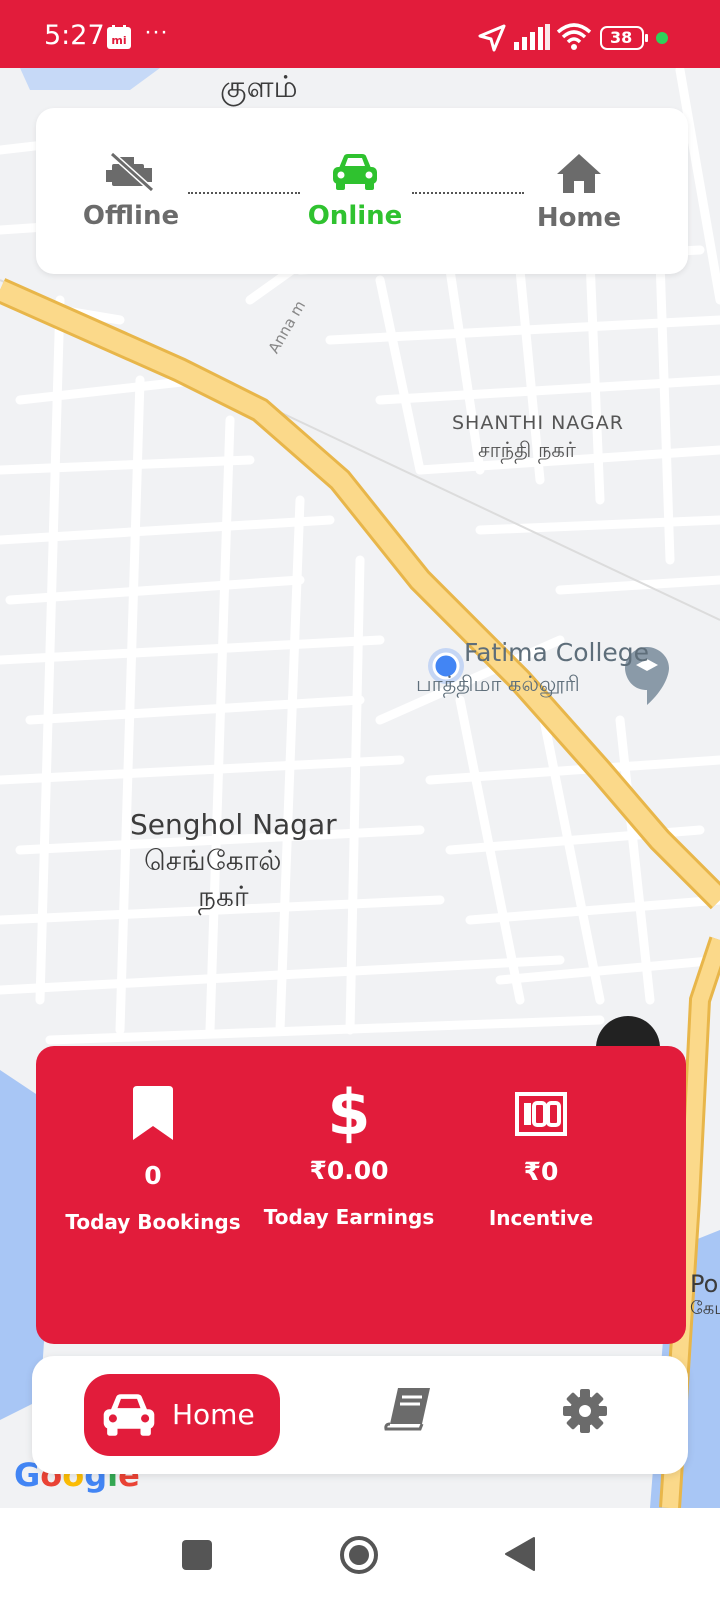  What do you see at coordinates (213, 860) in the screenshot?
I see `map-label-senghol-ta1: செங்கோல்` at bounding box center [213, 860].